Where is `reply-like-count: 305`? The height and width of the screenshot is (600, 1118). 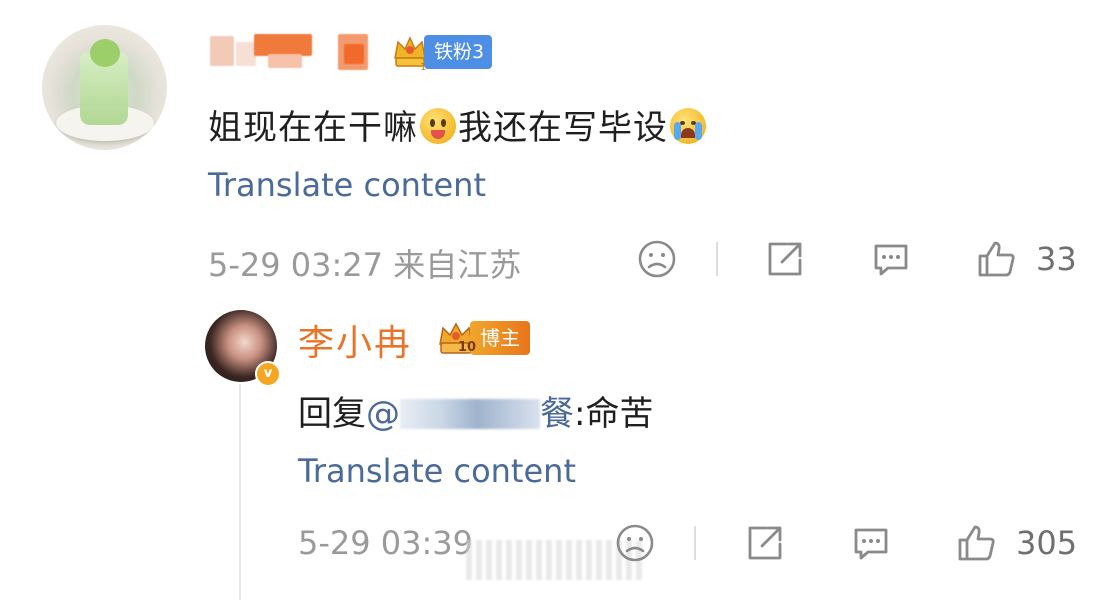
reply-like-count: 305 is located at coordinates (1047, 543).